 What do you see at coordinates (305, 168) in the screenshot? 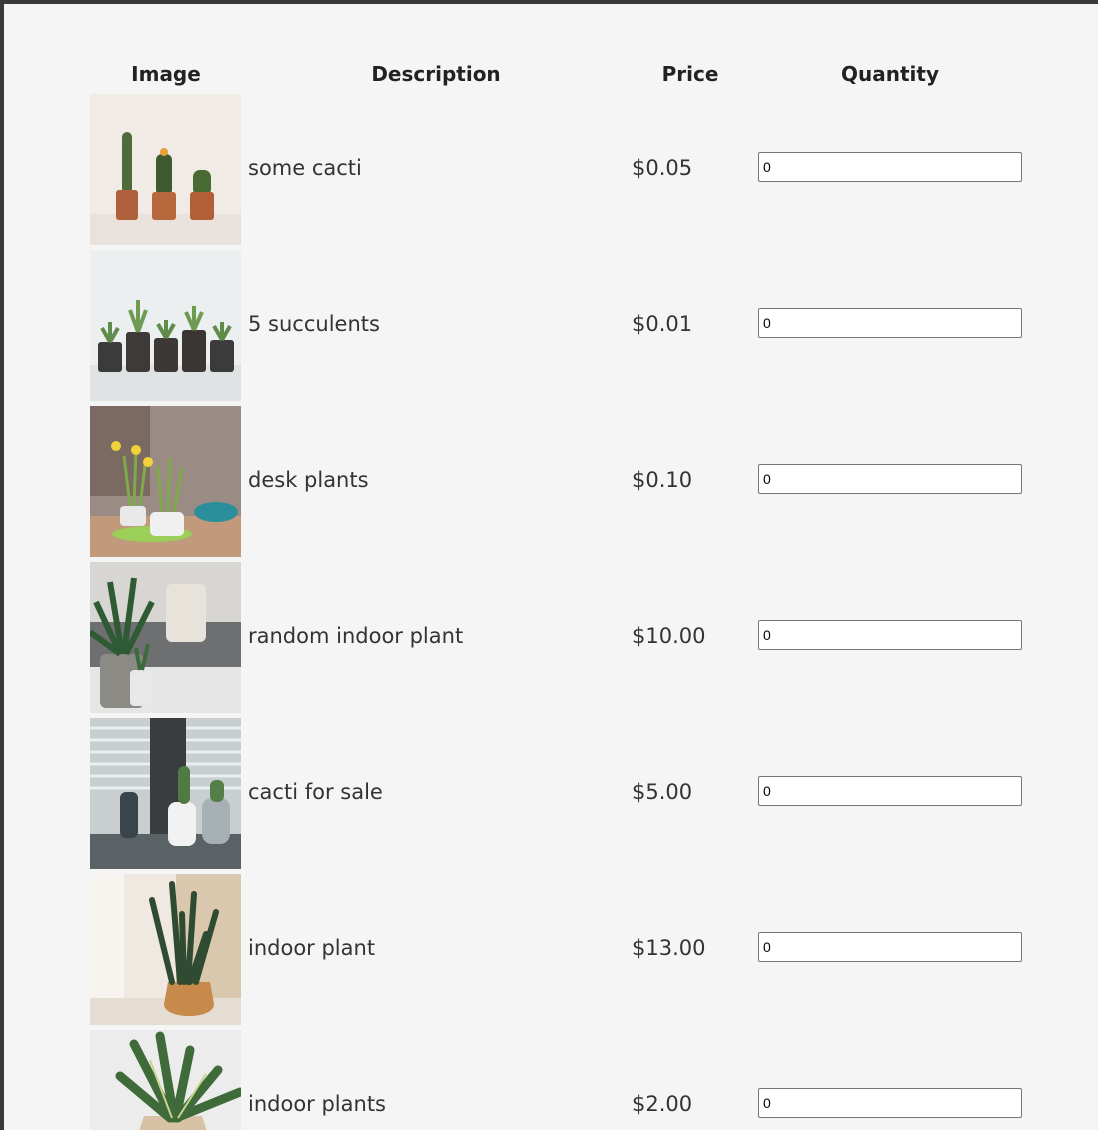
I see `row-description: some cacti` at bounding box center [305, 168].